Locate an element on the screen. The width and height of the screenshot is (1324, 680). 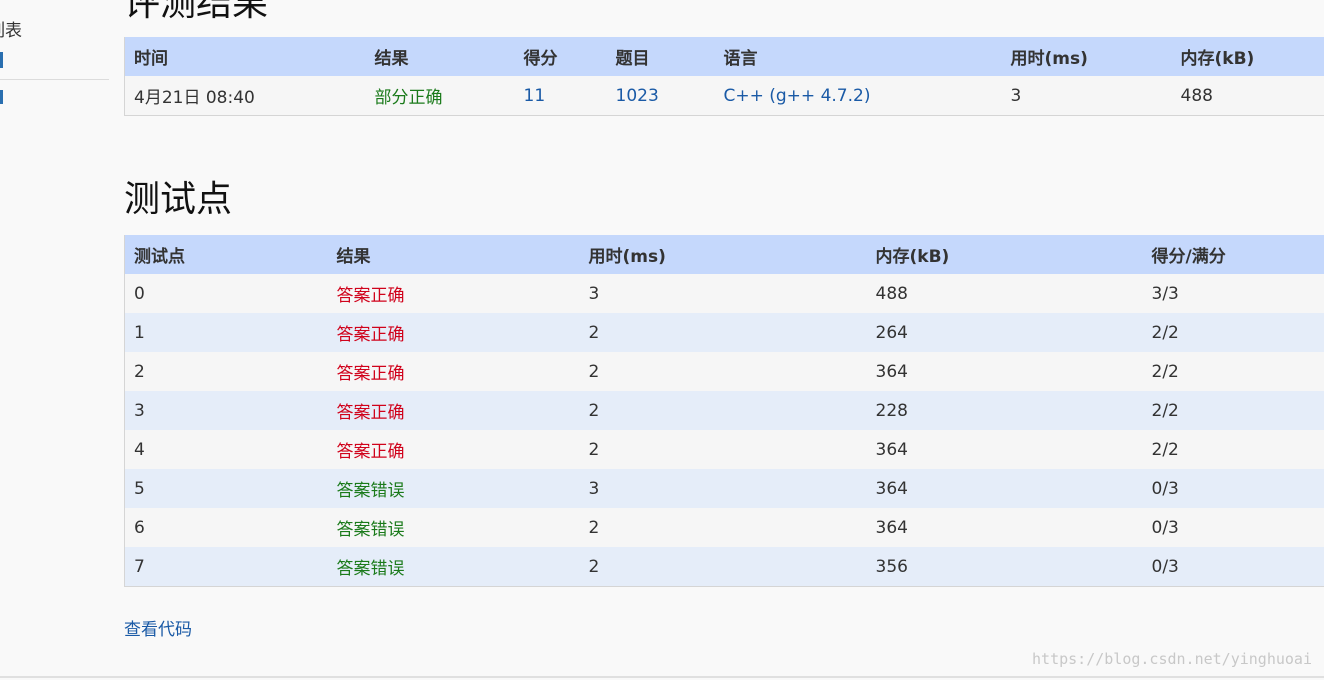
submission-time: 4月21日 08:40 is located at coordinates (245, 96).